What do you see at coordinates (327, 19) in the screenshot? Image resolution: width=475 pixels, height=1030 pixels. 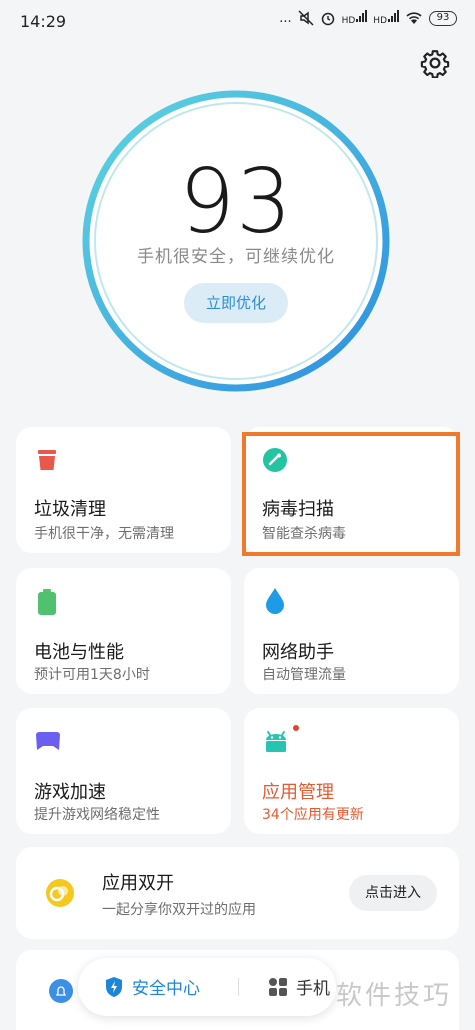 I see `alarm-icon` at bounding box center [327, 19].